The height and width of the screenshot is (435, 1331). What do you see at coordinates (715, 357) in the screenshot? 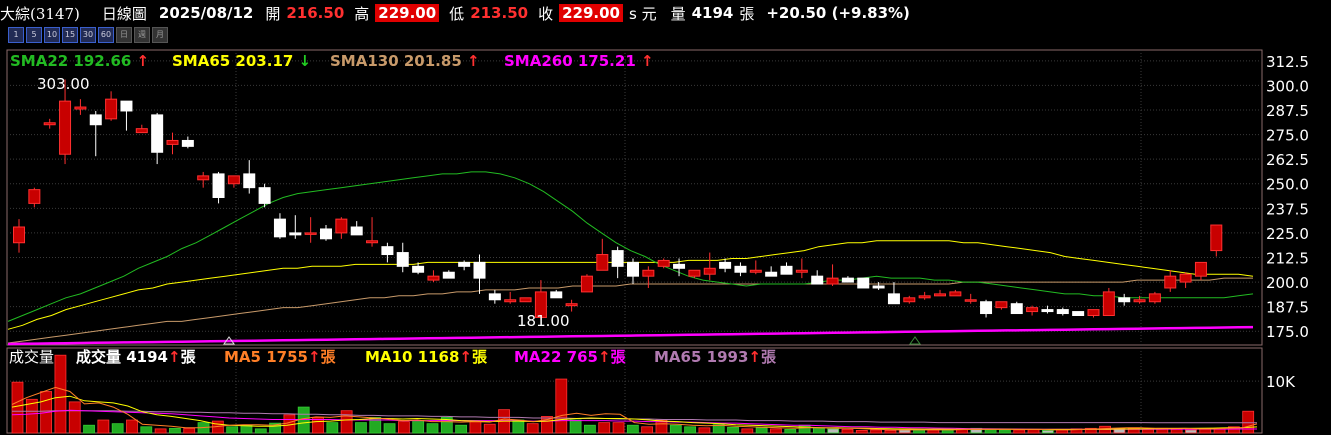
I see `volume-legend-item: MA65 1993↑張` at bounding box center [715, 357].